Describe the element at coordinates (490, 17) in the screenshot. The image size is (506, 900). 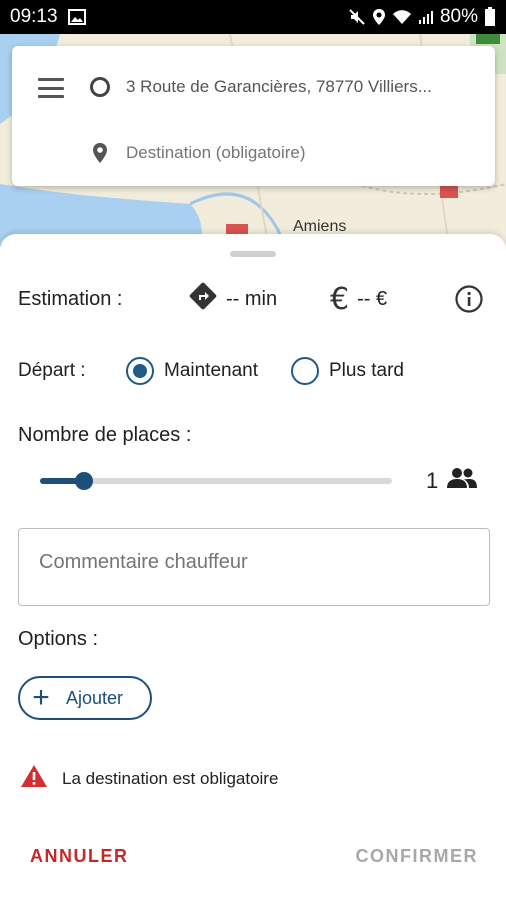
I see `battery-icon` at that location.